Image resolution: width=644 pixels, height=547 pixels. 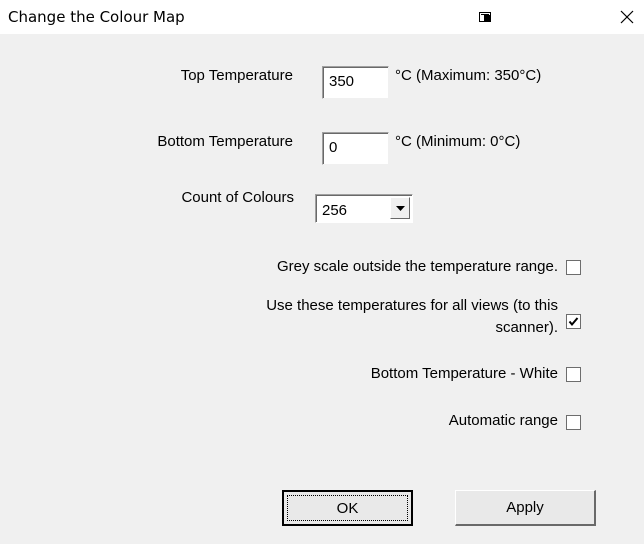 I want to click on top-temperature-value: 350, so click(x=342, y=81).